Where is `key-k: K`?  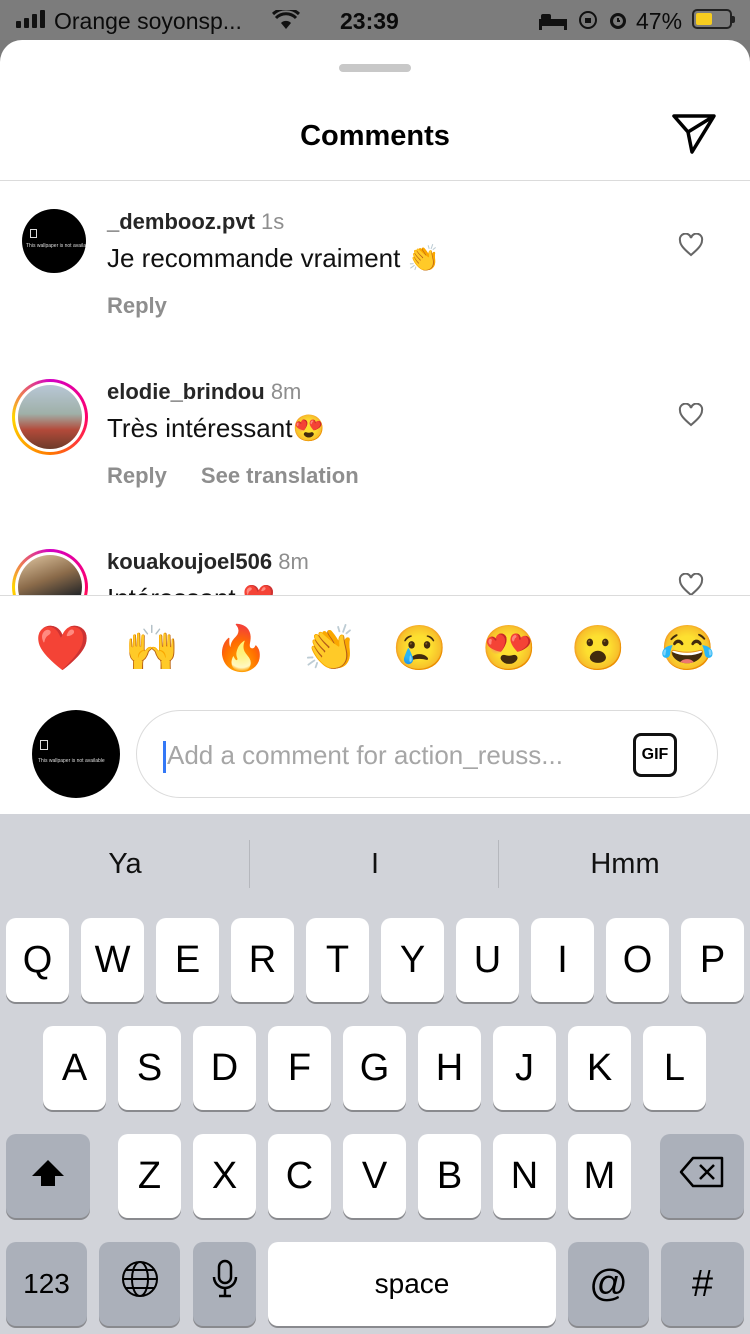
key-k: K is located at coordinates (599, 1068).